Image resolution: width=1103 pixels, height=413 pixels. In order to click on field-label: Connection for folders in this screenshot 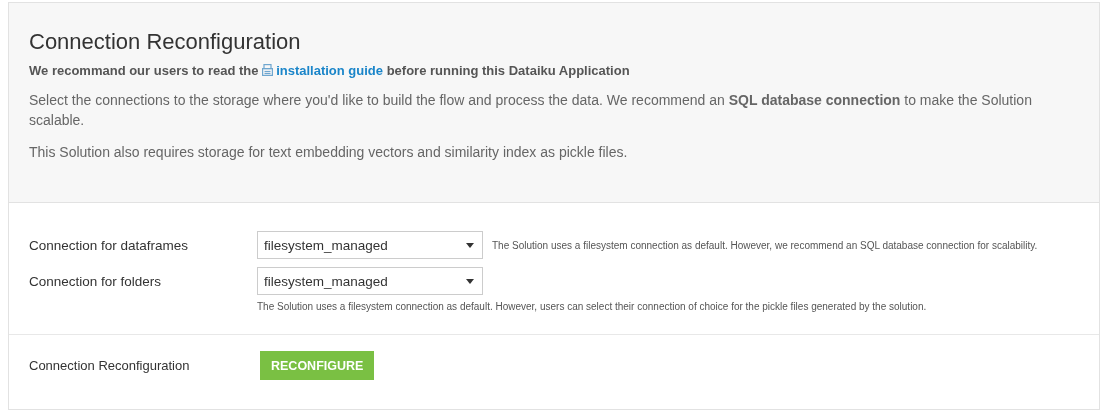, I will do `click(96, 281)`.